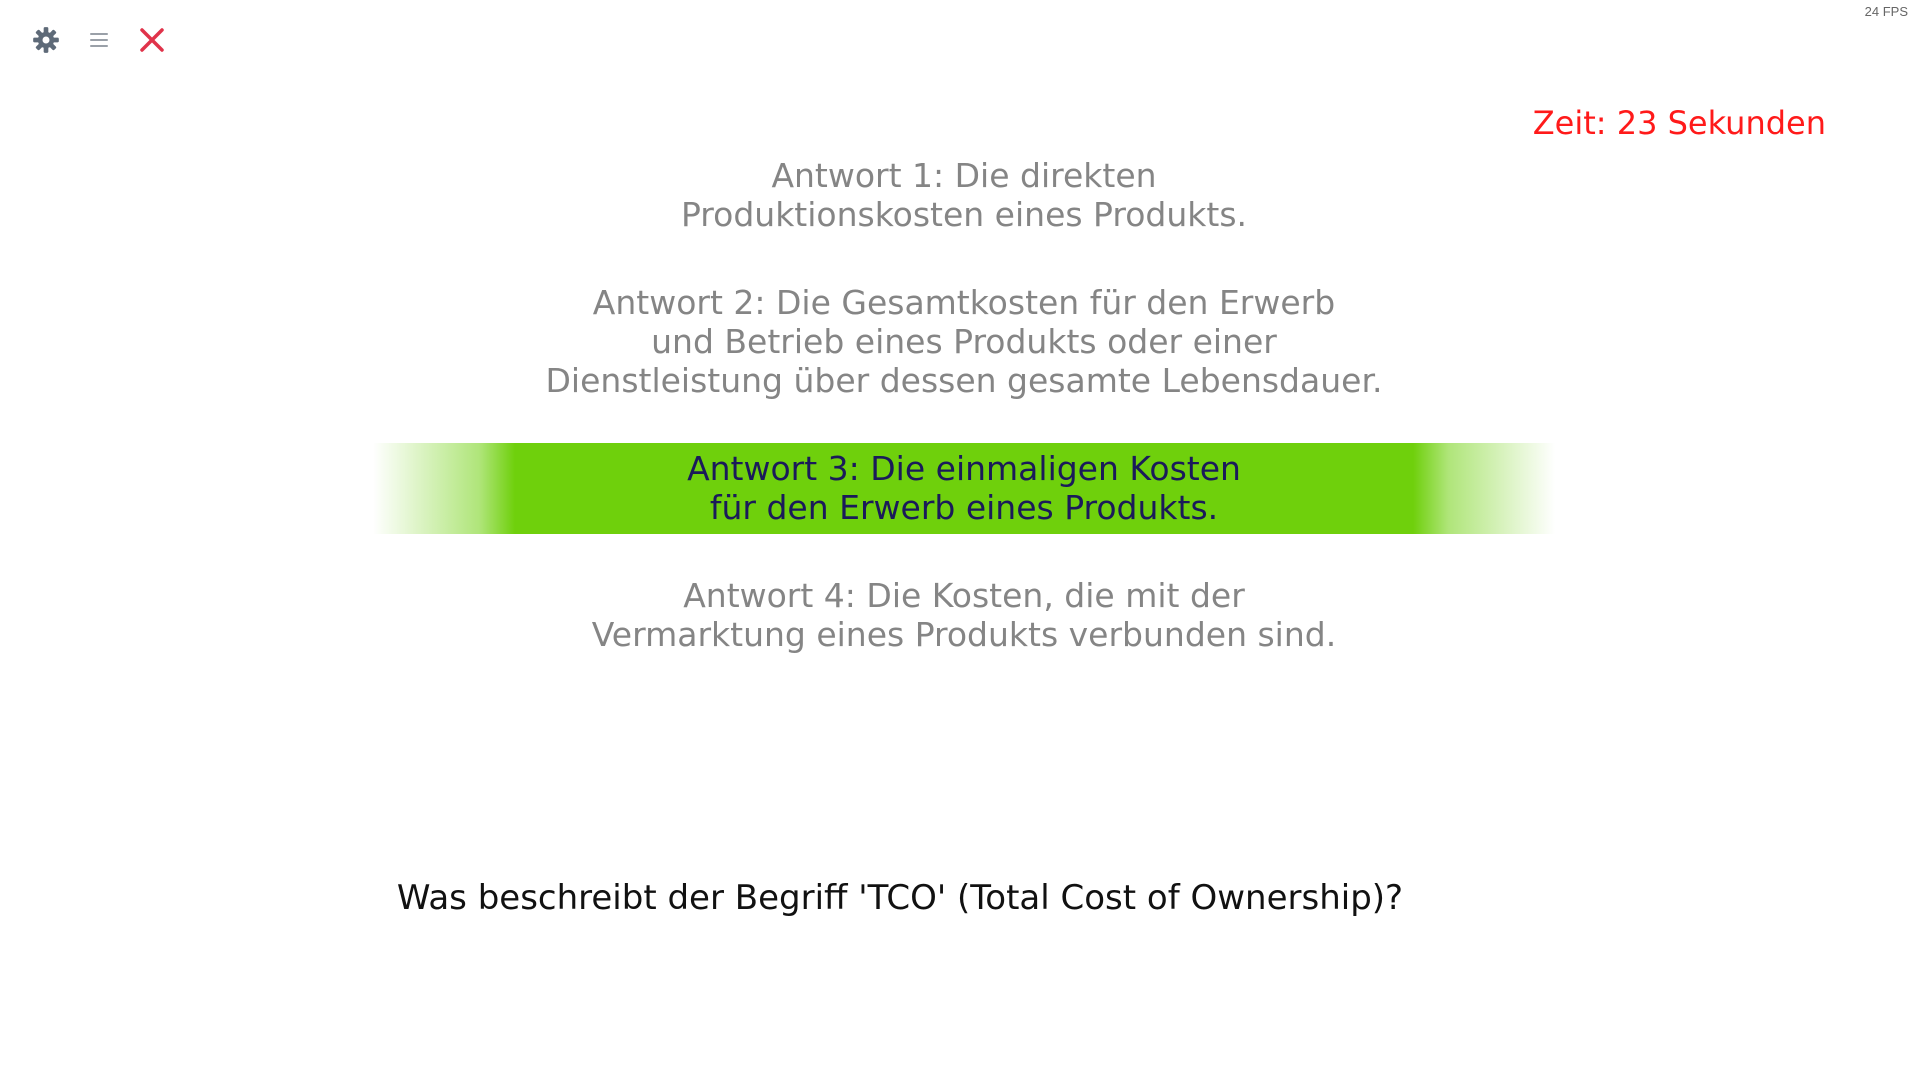 The image size is (1920, 1080). I want to click on menu-icon, so click(99, 40).